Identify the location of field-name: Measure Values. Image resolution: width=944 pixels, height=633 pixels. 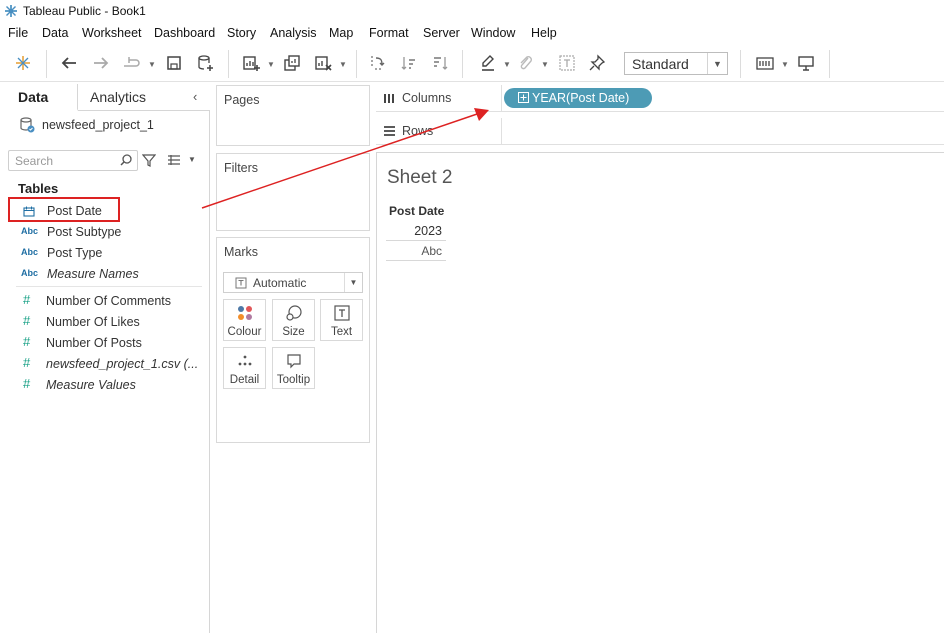
(91, 385).